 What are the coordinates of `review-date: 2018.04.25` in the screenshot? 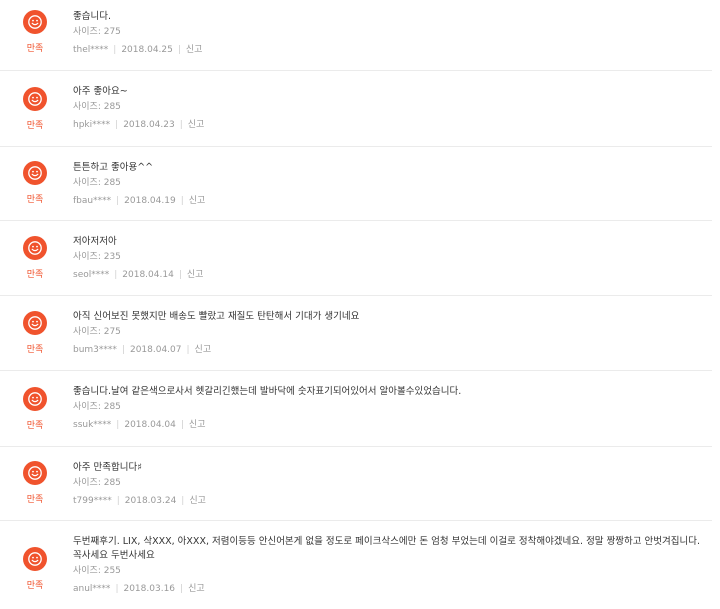 It's located at (147, 50).